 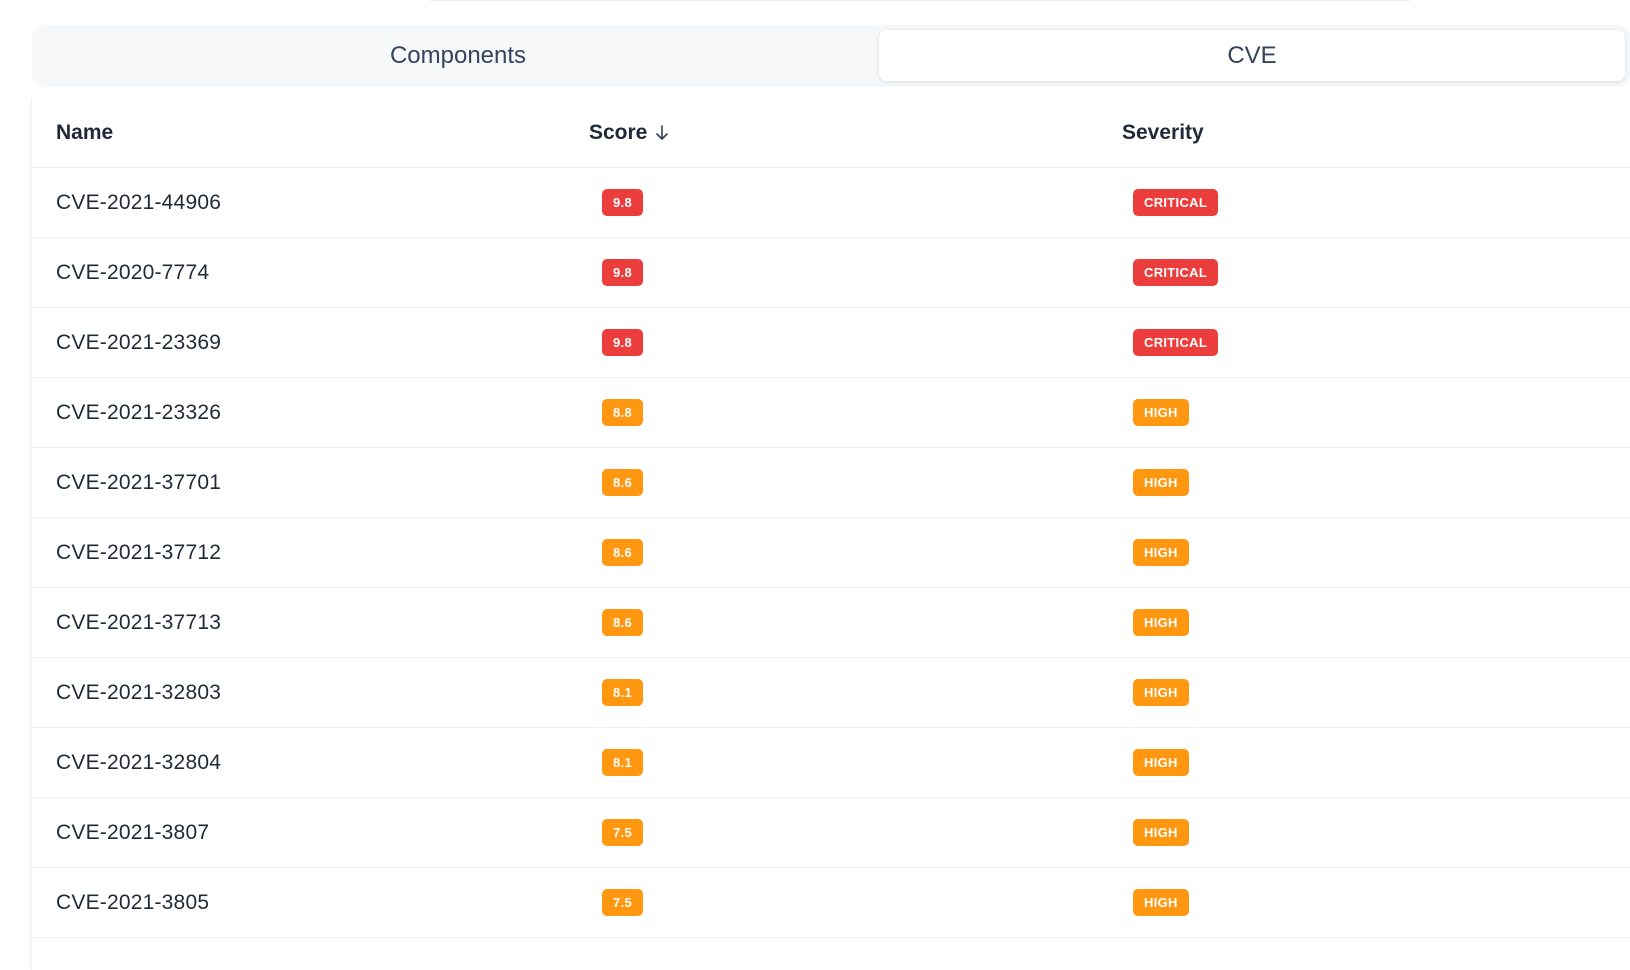 I want to click on tab-bar: Components CVE, so click(x=831, y=56).